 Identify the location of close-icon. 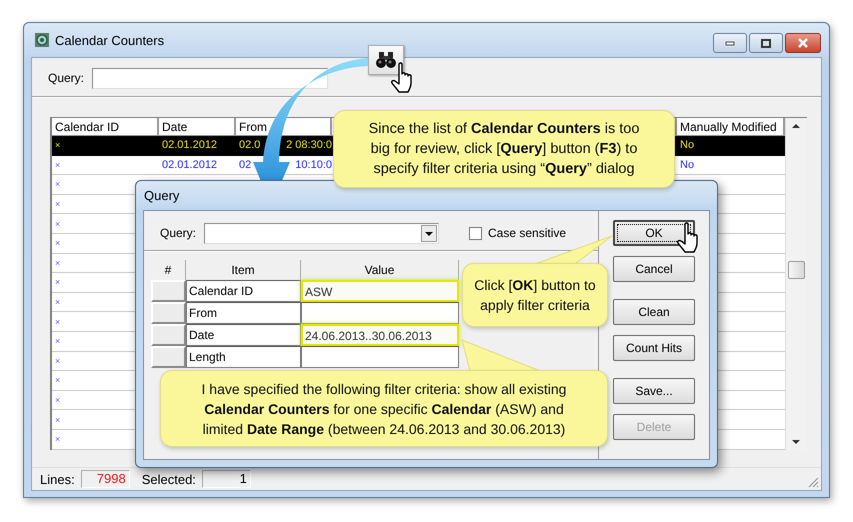
(803, 43).